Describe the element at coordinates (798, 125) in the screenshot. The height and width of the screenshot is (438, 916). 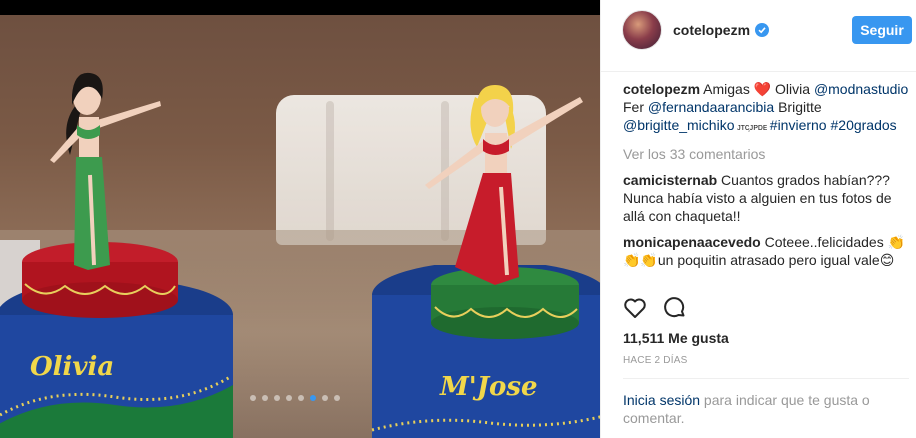
I see `hashtag-link: #invierno` at that location.